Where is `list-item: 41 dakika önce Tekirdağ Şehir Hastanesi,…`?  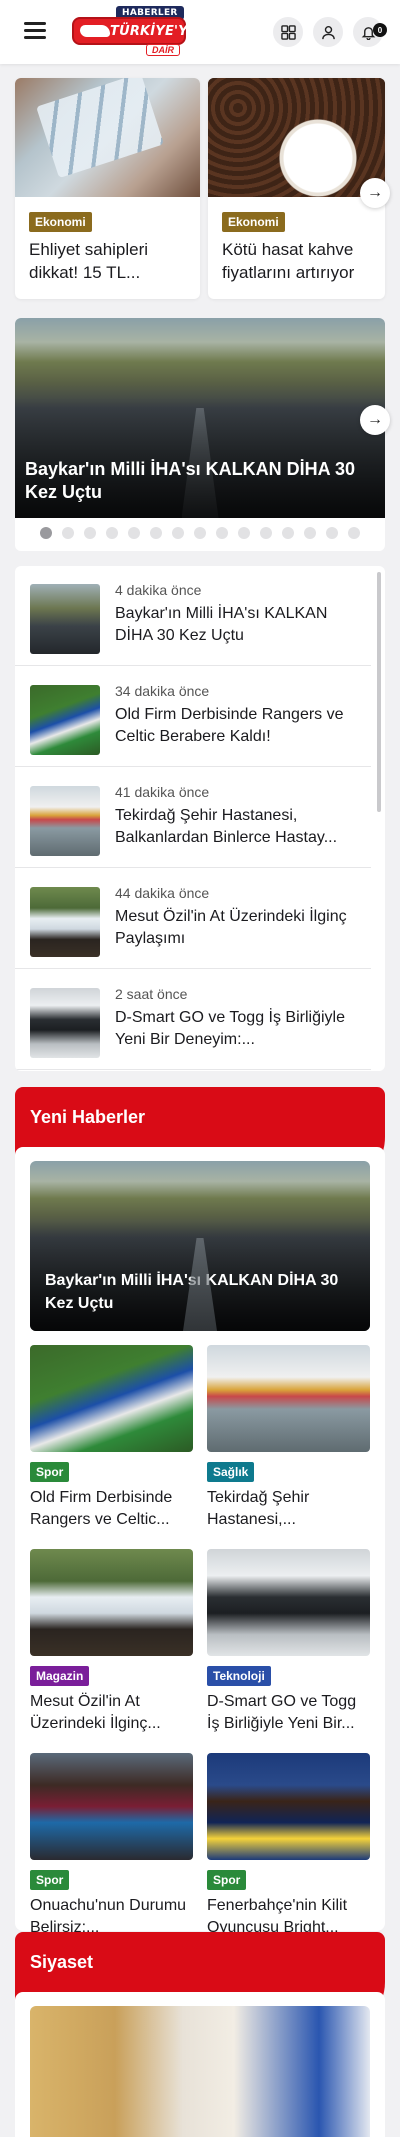 list-item: 41 dakika önce Tekirdağ Şehir Hastanesi,… is located at coordinates (193, 818).